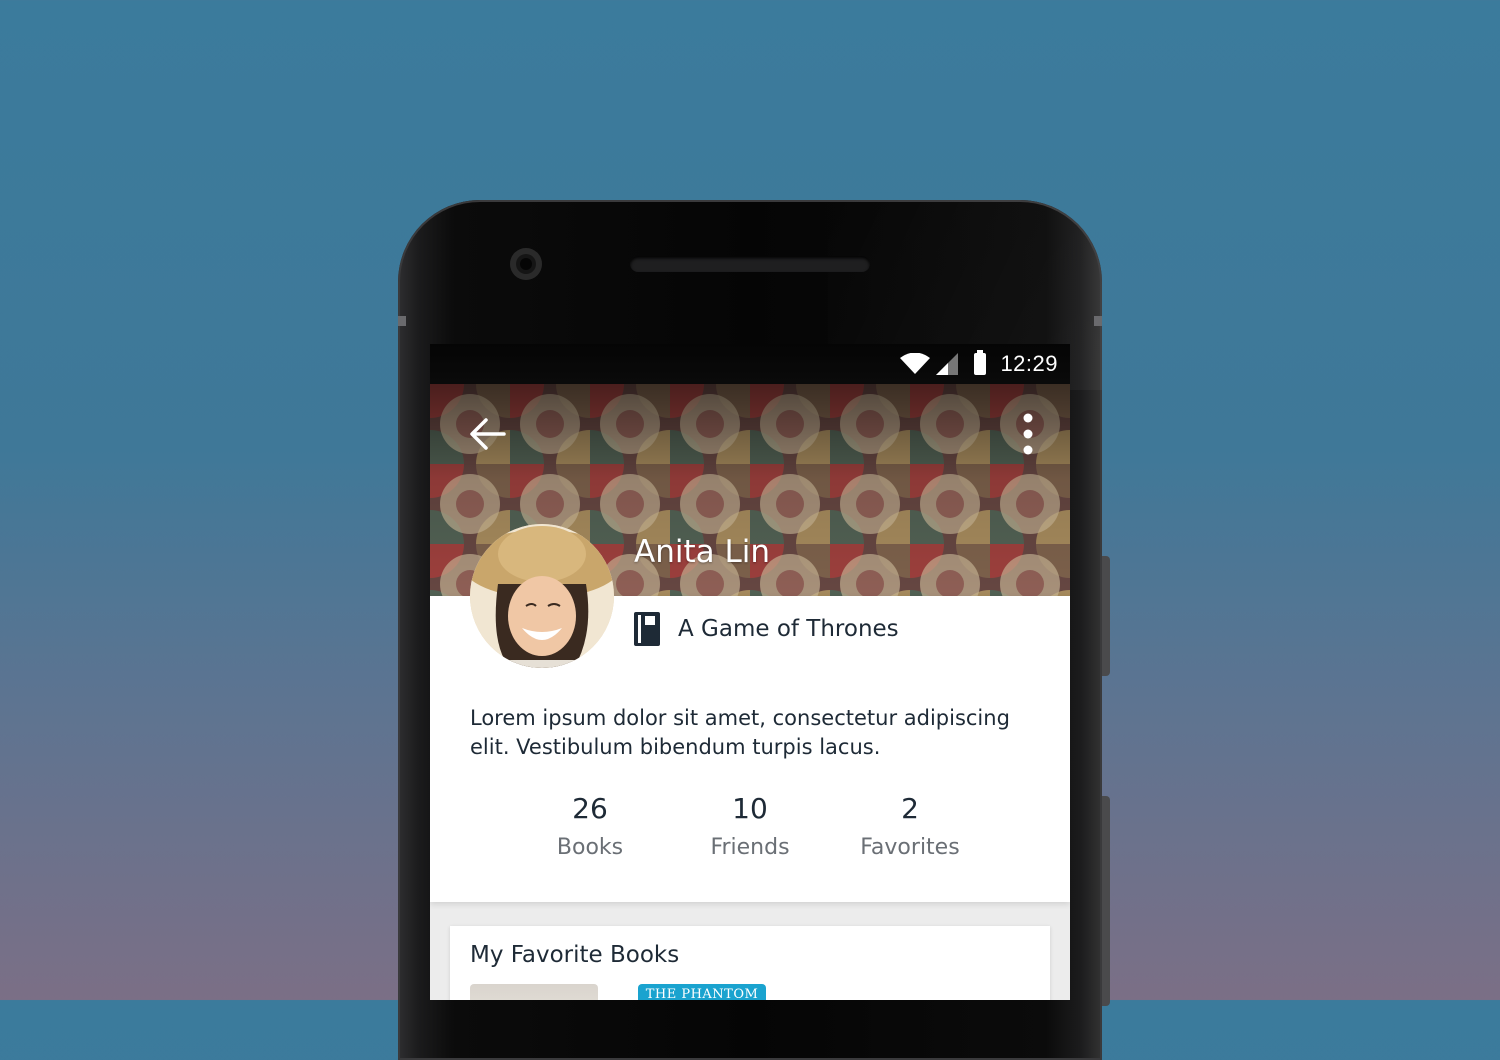  What do you see at coordinates (750, 847) in the screenshot?
I see `stat-label: Friends` at bounding box center [750, 847].